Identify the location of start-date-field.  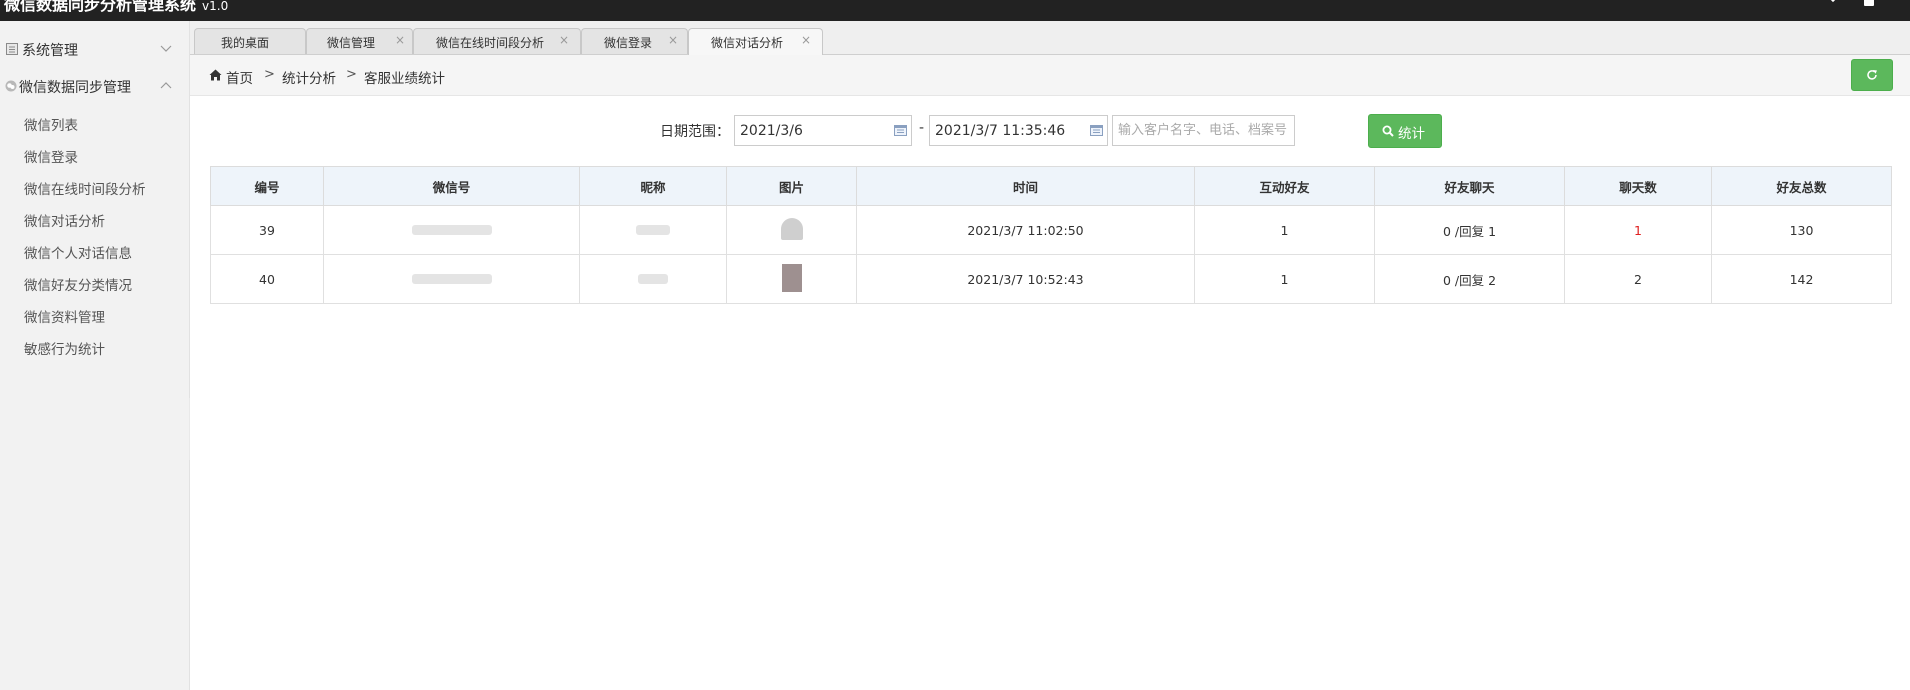
(823, 130).